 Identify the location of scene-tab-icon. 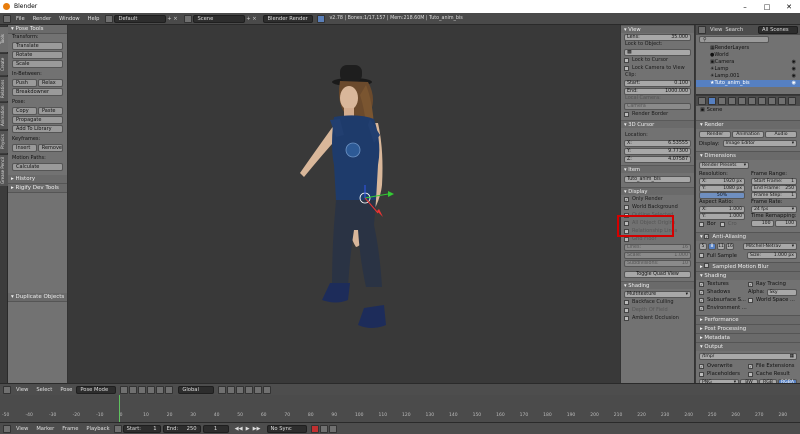
(732, 101).